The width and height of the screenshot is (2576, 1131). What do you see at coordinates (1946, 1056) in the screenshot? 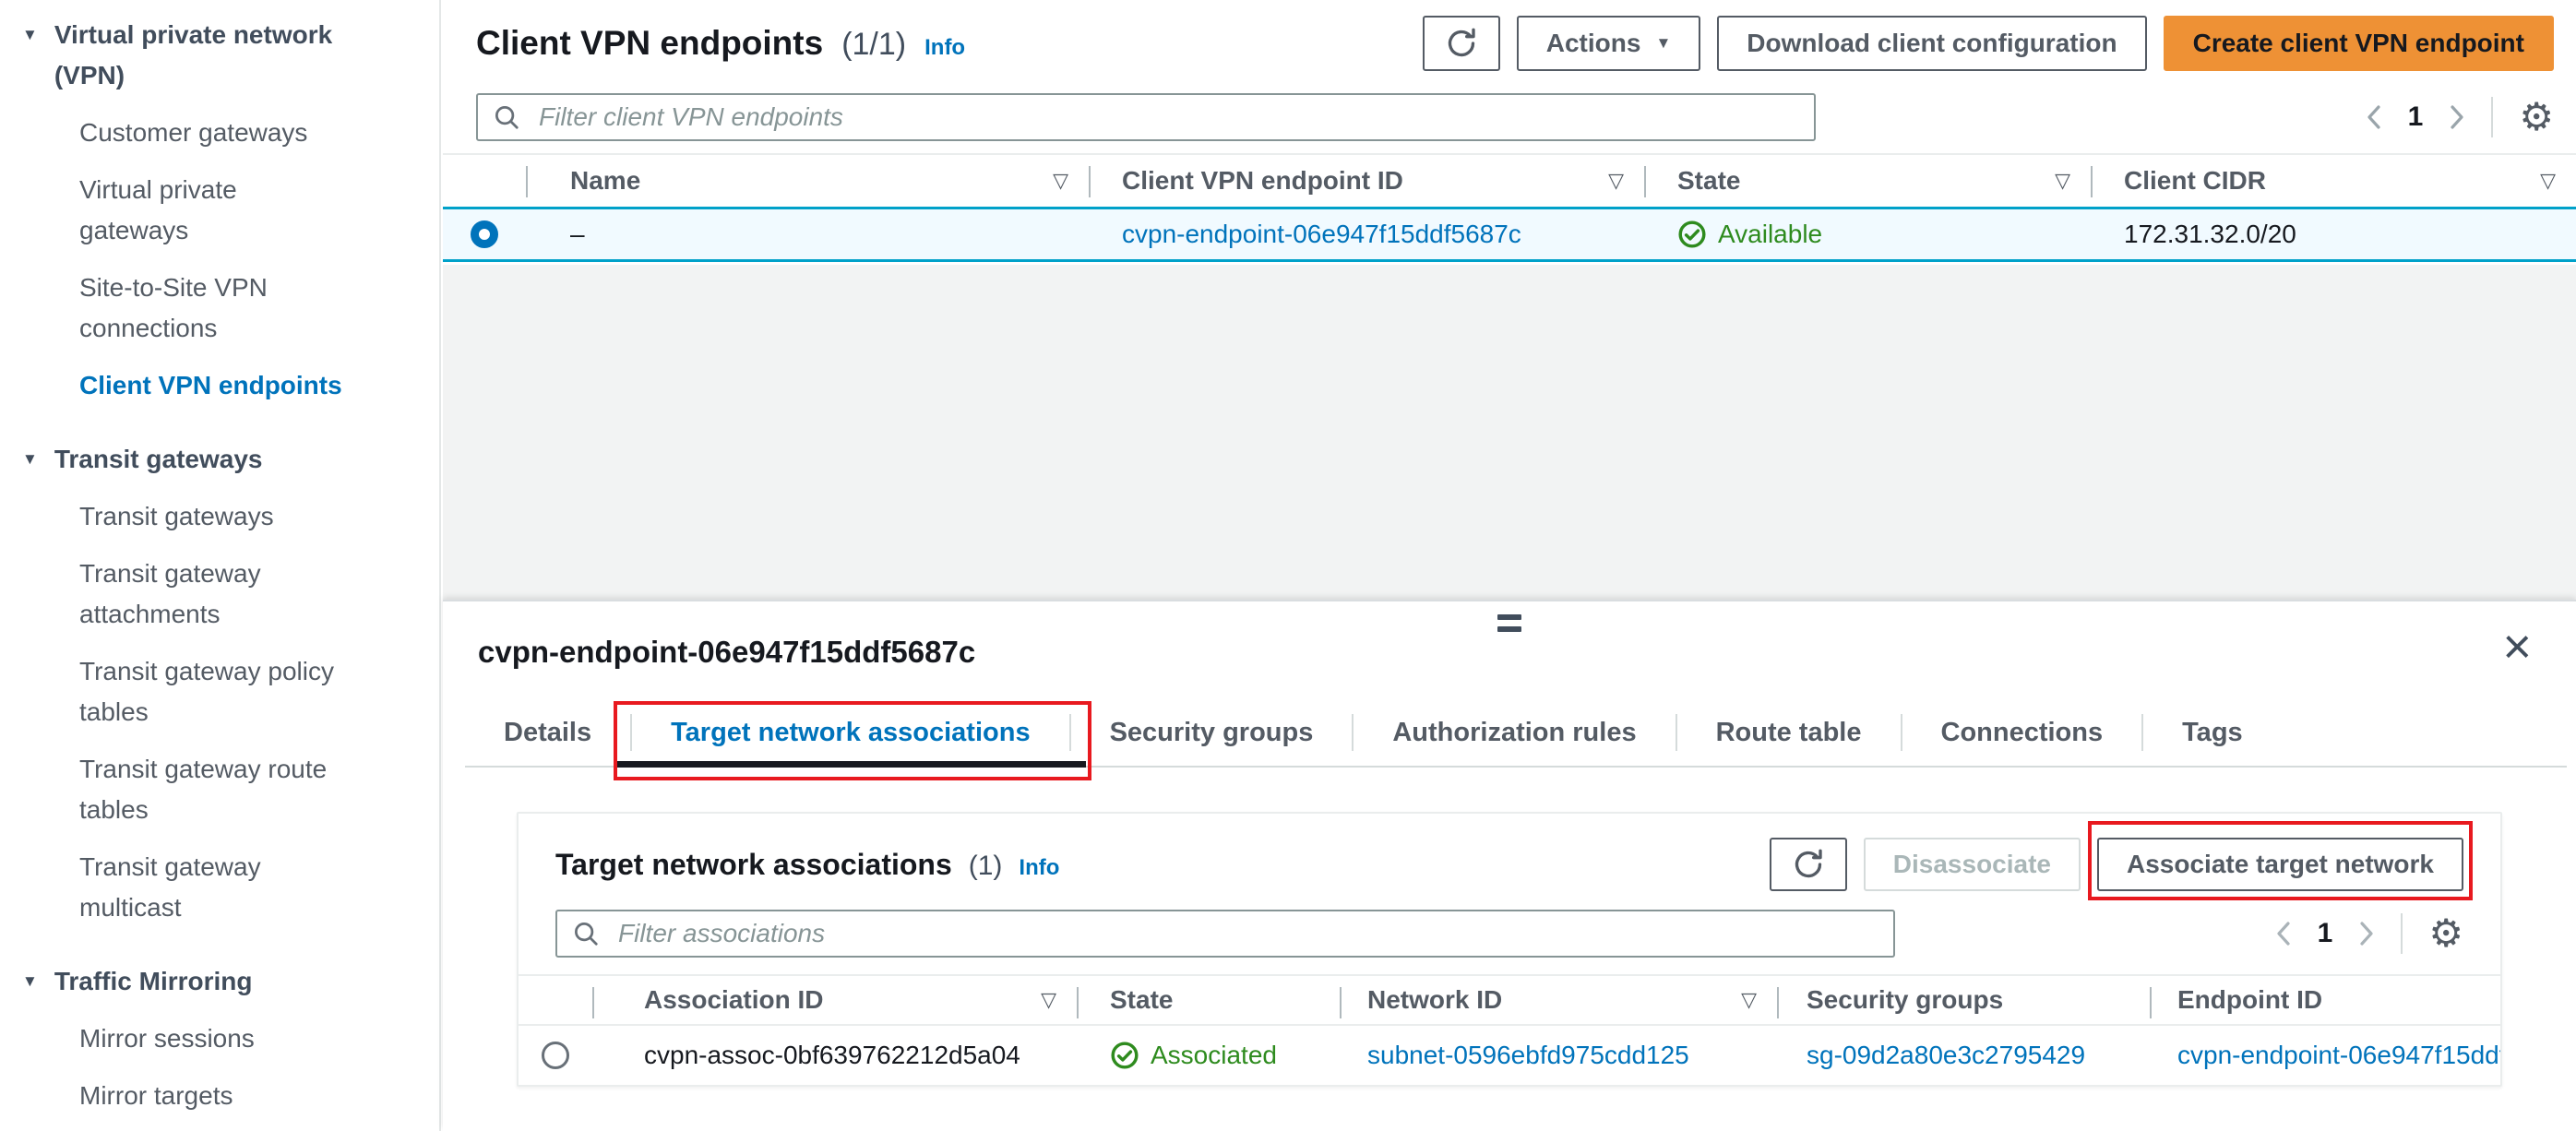
I see `security-group-link: sg-09d2a80e3c2795429` at bounding box center [1946, 1056].